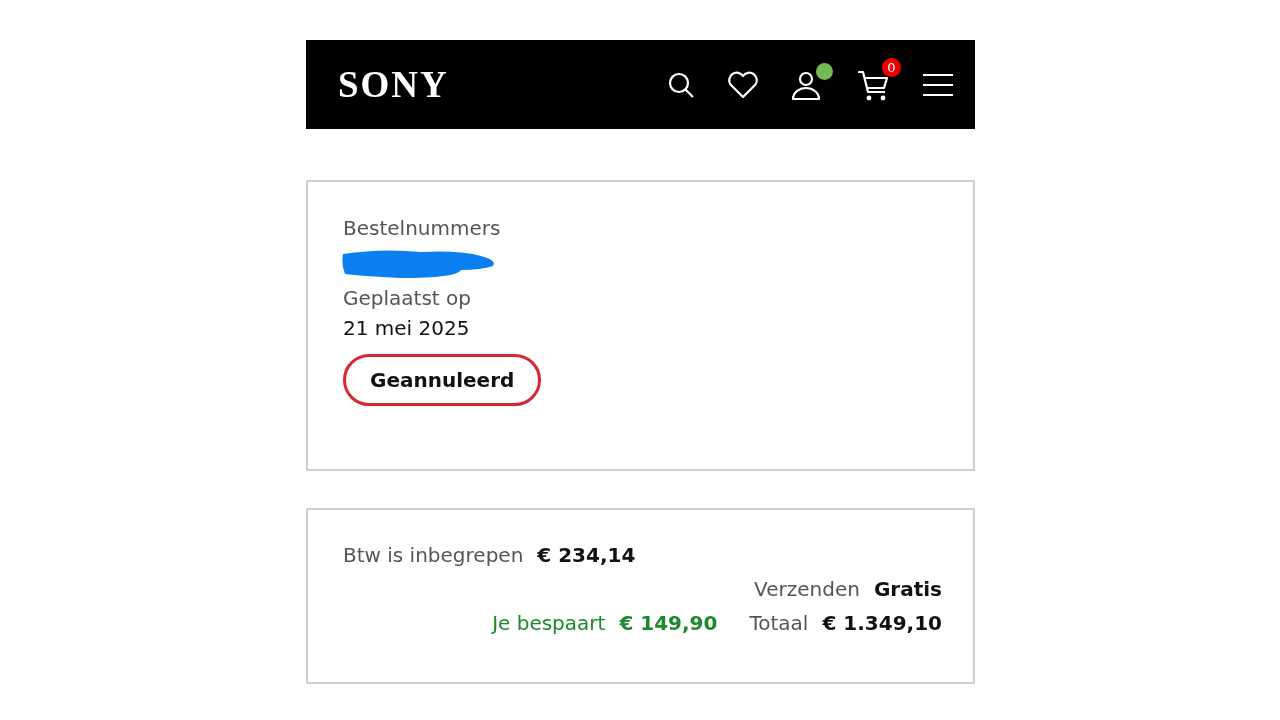 The height and width of the screenshot is (720, 1280). Describe the element at coordinates (406, 328) in the screenshot. I see `placed-date: 21 mei 2025` at that location.